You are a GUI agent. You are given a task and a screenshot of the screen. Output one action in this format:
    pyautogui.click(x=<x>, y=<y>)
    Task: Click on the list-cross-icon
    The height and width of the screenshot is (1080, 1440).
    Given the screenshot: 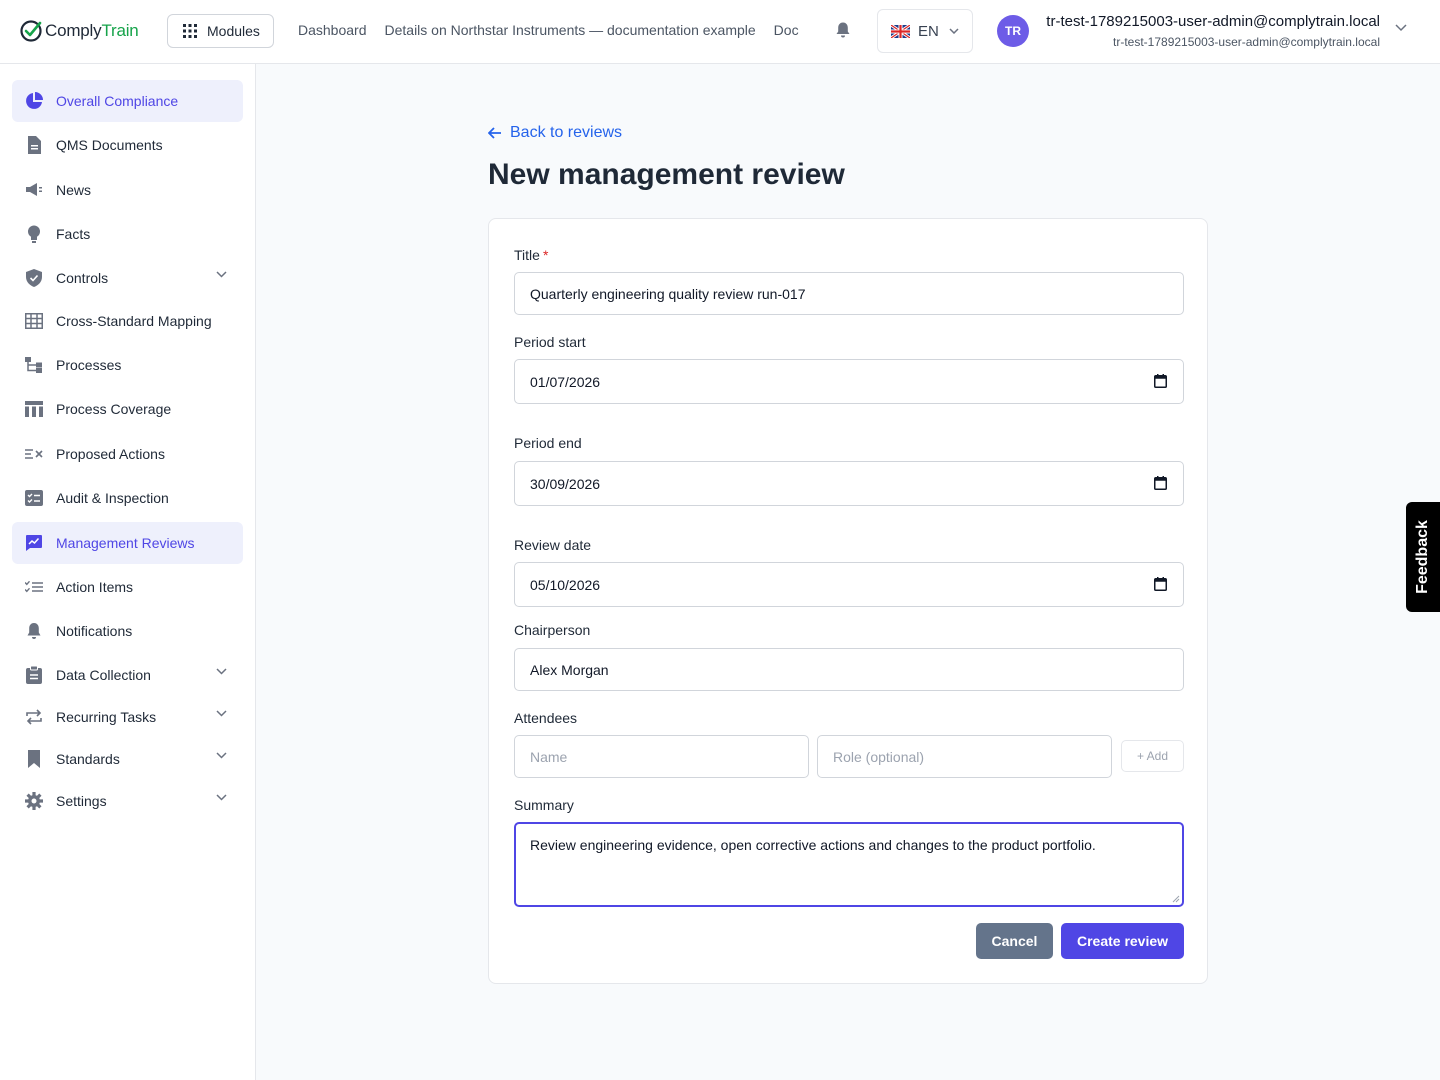 What is the action you would take?
    pyautogui.click(x=34, y=454)
    